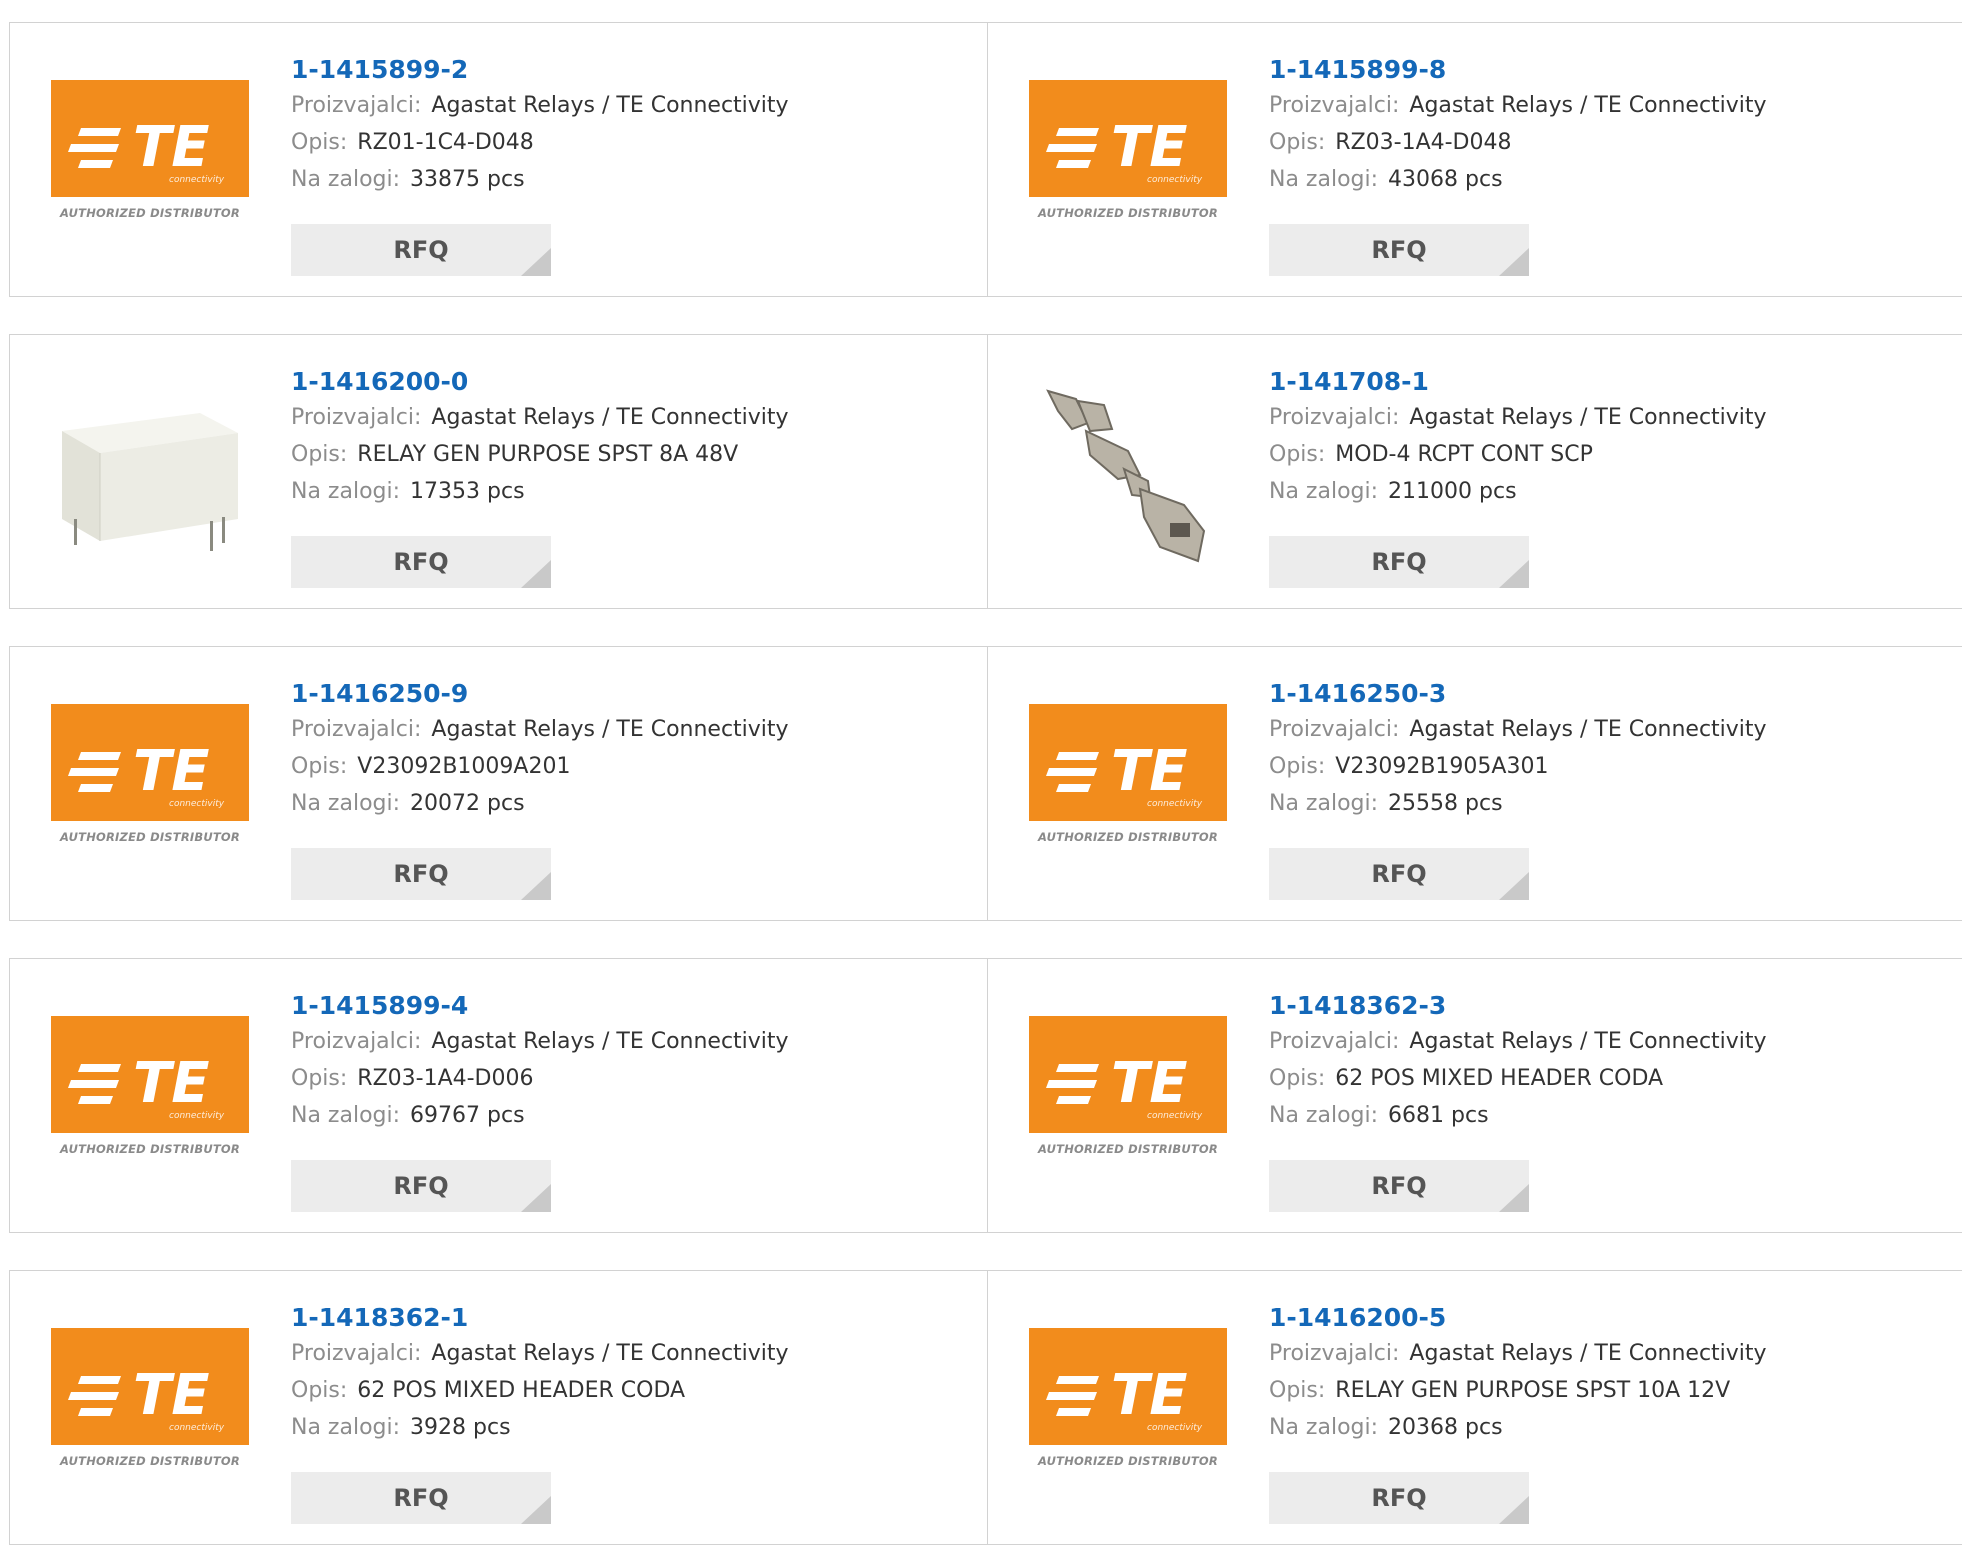 This screenshot has height=1545, width=1962. What do you see at coordinates (445, 142) in the screenshot?
I see `description-value: RZ01-1C4-D048` at bounding box center [445, 142].